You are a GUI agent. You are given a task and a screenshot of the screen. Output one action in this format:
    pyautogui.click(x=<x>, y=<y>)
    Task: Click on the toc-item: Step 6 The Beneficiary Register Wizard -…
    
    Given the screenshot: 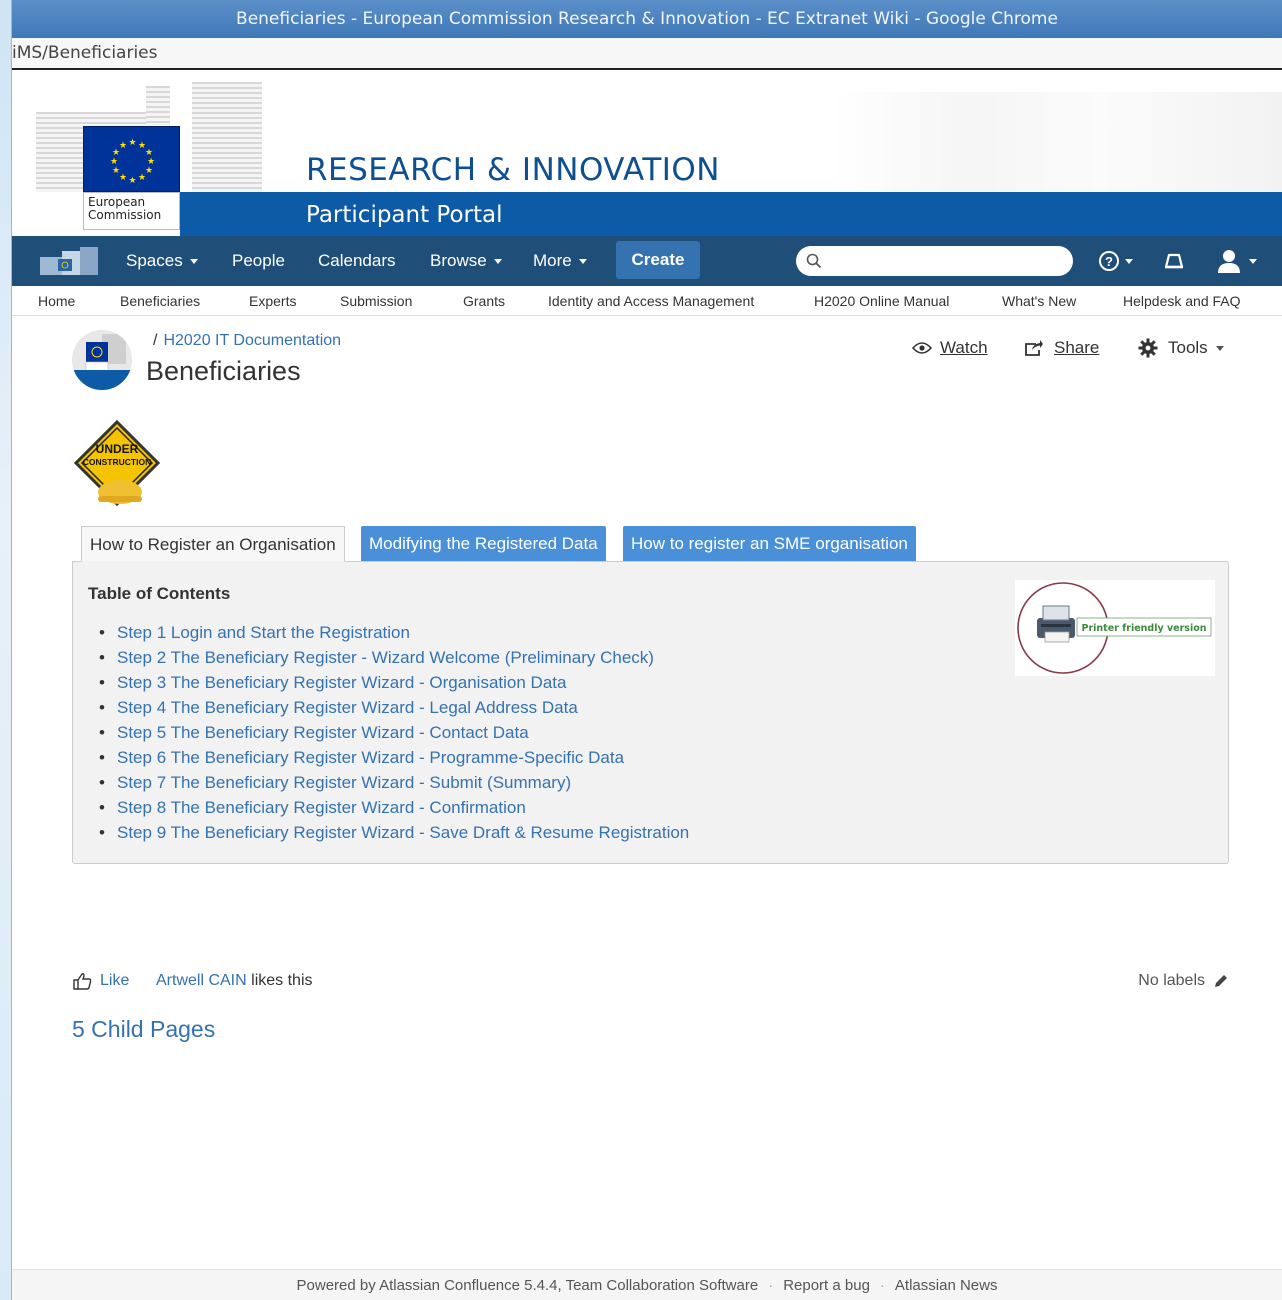 What is the action you would take?
    pyautogui.click(x=394, y=757)
    